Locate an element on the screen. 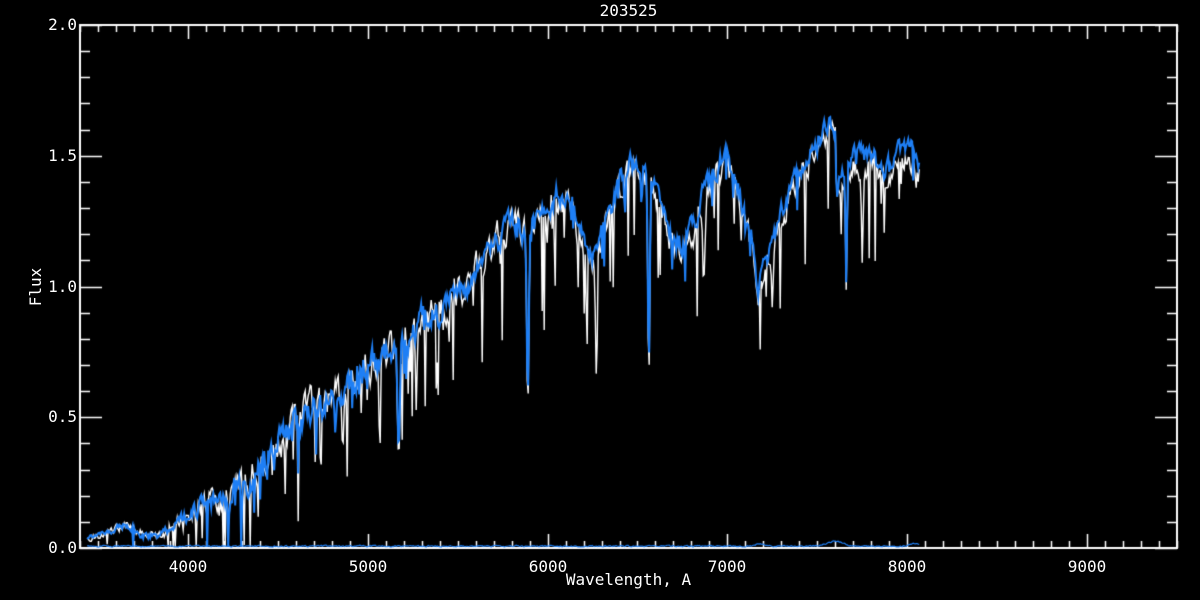  x-tick-label: 5000 is located at coordinates (368, 566).